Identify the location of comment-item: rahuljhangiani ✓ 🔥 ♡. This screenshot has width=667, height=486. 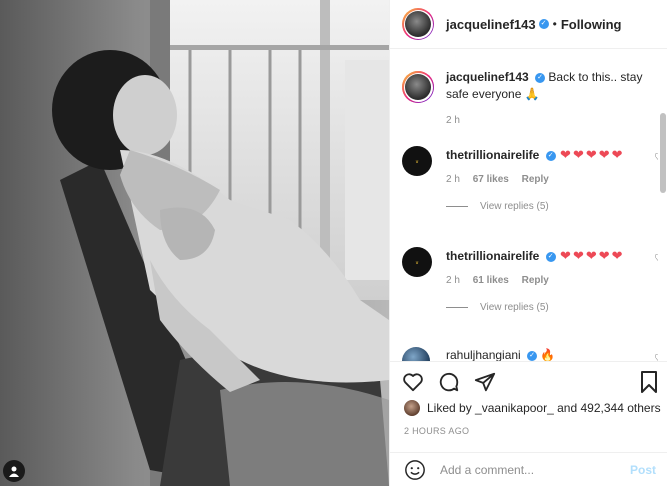
(530, 354).